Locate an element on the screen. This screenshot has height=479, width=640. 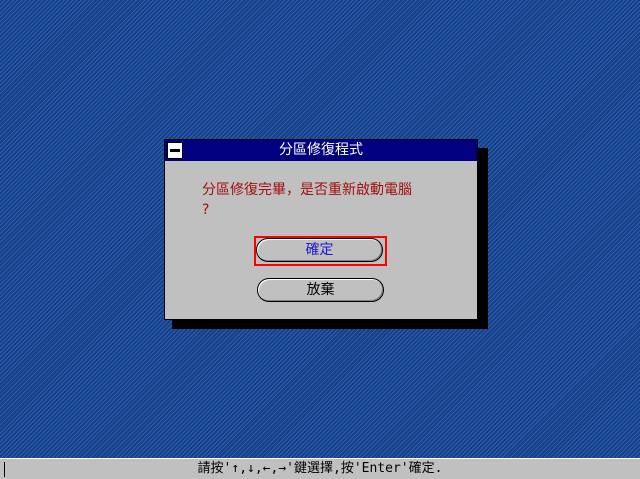
dialog-titlebar: 分區修復程式 is located at coordinates (321, 150).